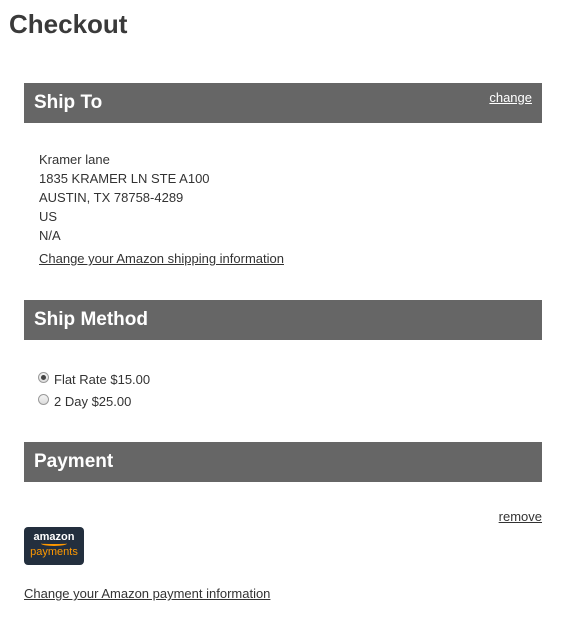 The height and width of the screenshot is (629, 561). Describe the element at coordinates (102, 379) in the screenshot. I see `flat-rate-label: Flat Rate $15.00` at that location.